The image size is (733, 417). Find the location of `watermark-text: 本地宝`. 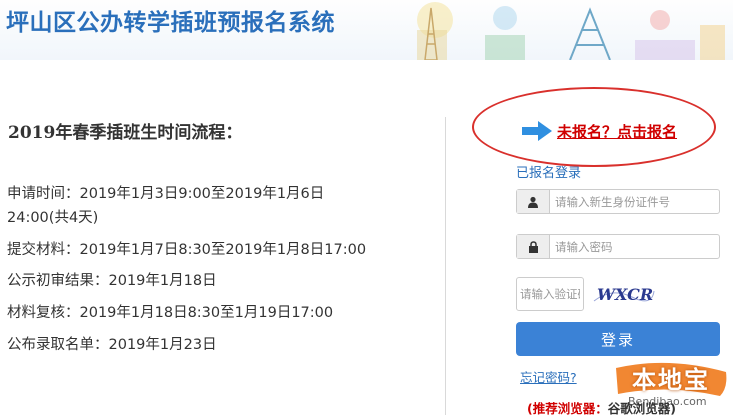

watermark-text: 本地宝 is located at coordinates (671, 380).